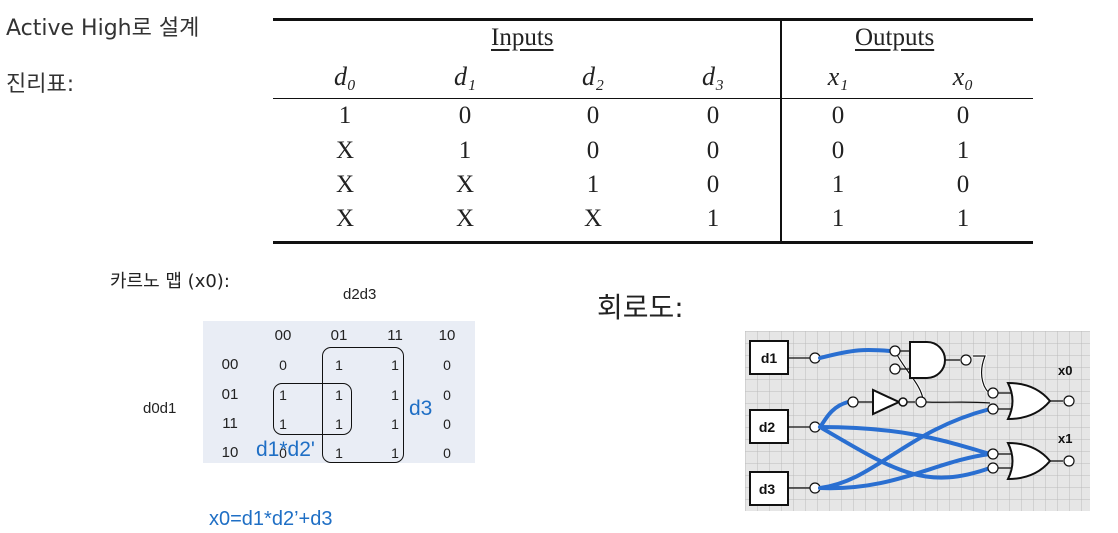 Image resolution: width=1118 pixels, height=533 pixels. What do you see at coordinates (713, 76) in the screenshot?
I see `column-header: d₃` at bounding box center [713, 76].